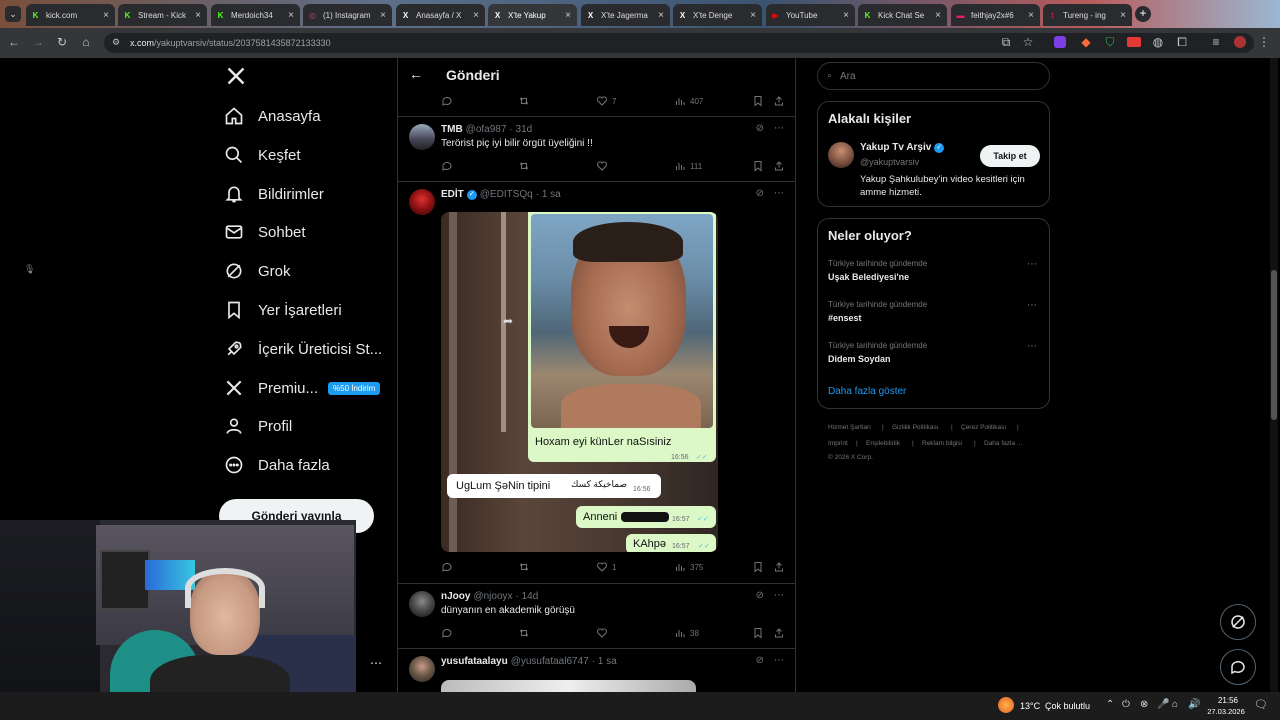 This screenshot has height=720, width=1280. Describe the element at coordinates (933, 317) in the screenshot. I see `trend-item: Türkiye tarihinde gündemde #ensest ⋯` at that location.